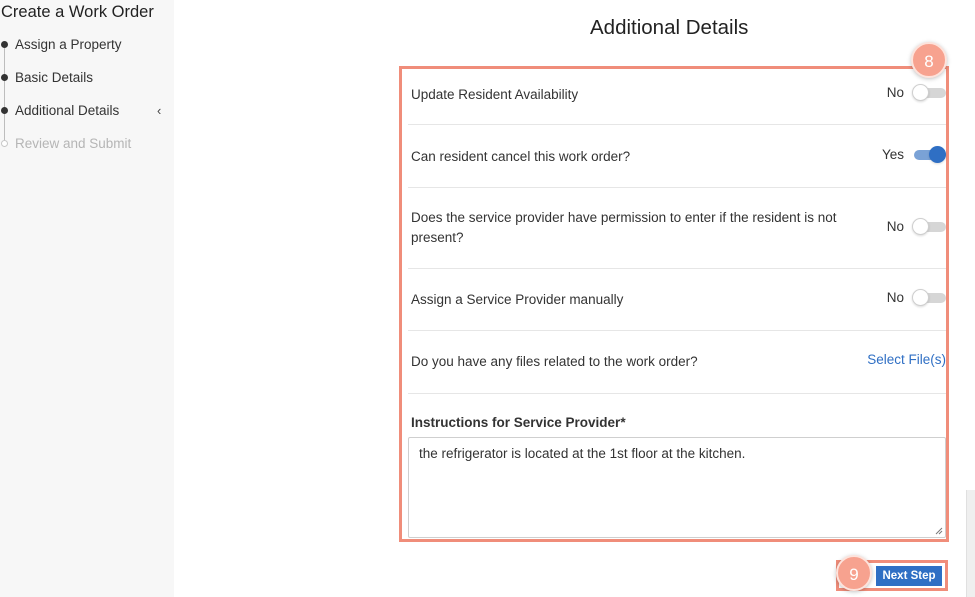 The image size is (975, 597). I want to click on instructions-label: Instructions for Service Provider*, so click(518, 422).